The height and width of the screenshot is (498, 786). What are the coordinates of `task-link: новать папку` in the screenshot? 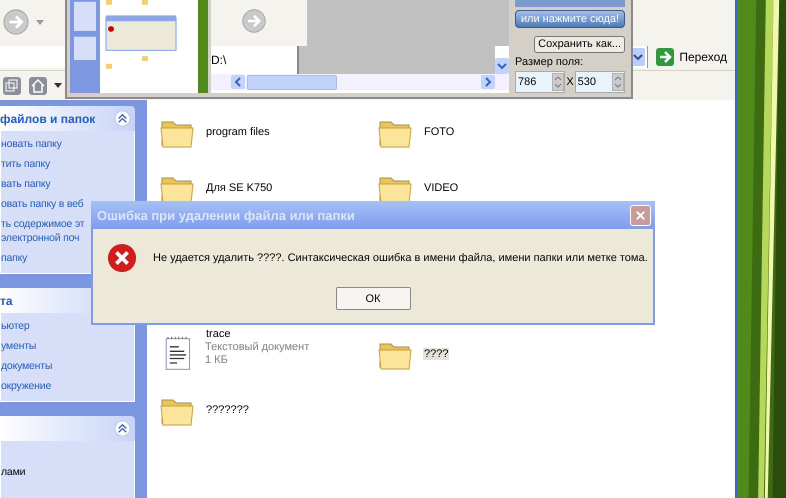 It's located at (67, 144).